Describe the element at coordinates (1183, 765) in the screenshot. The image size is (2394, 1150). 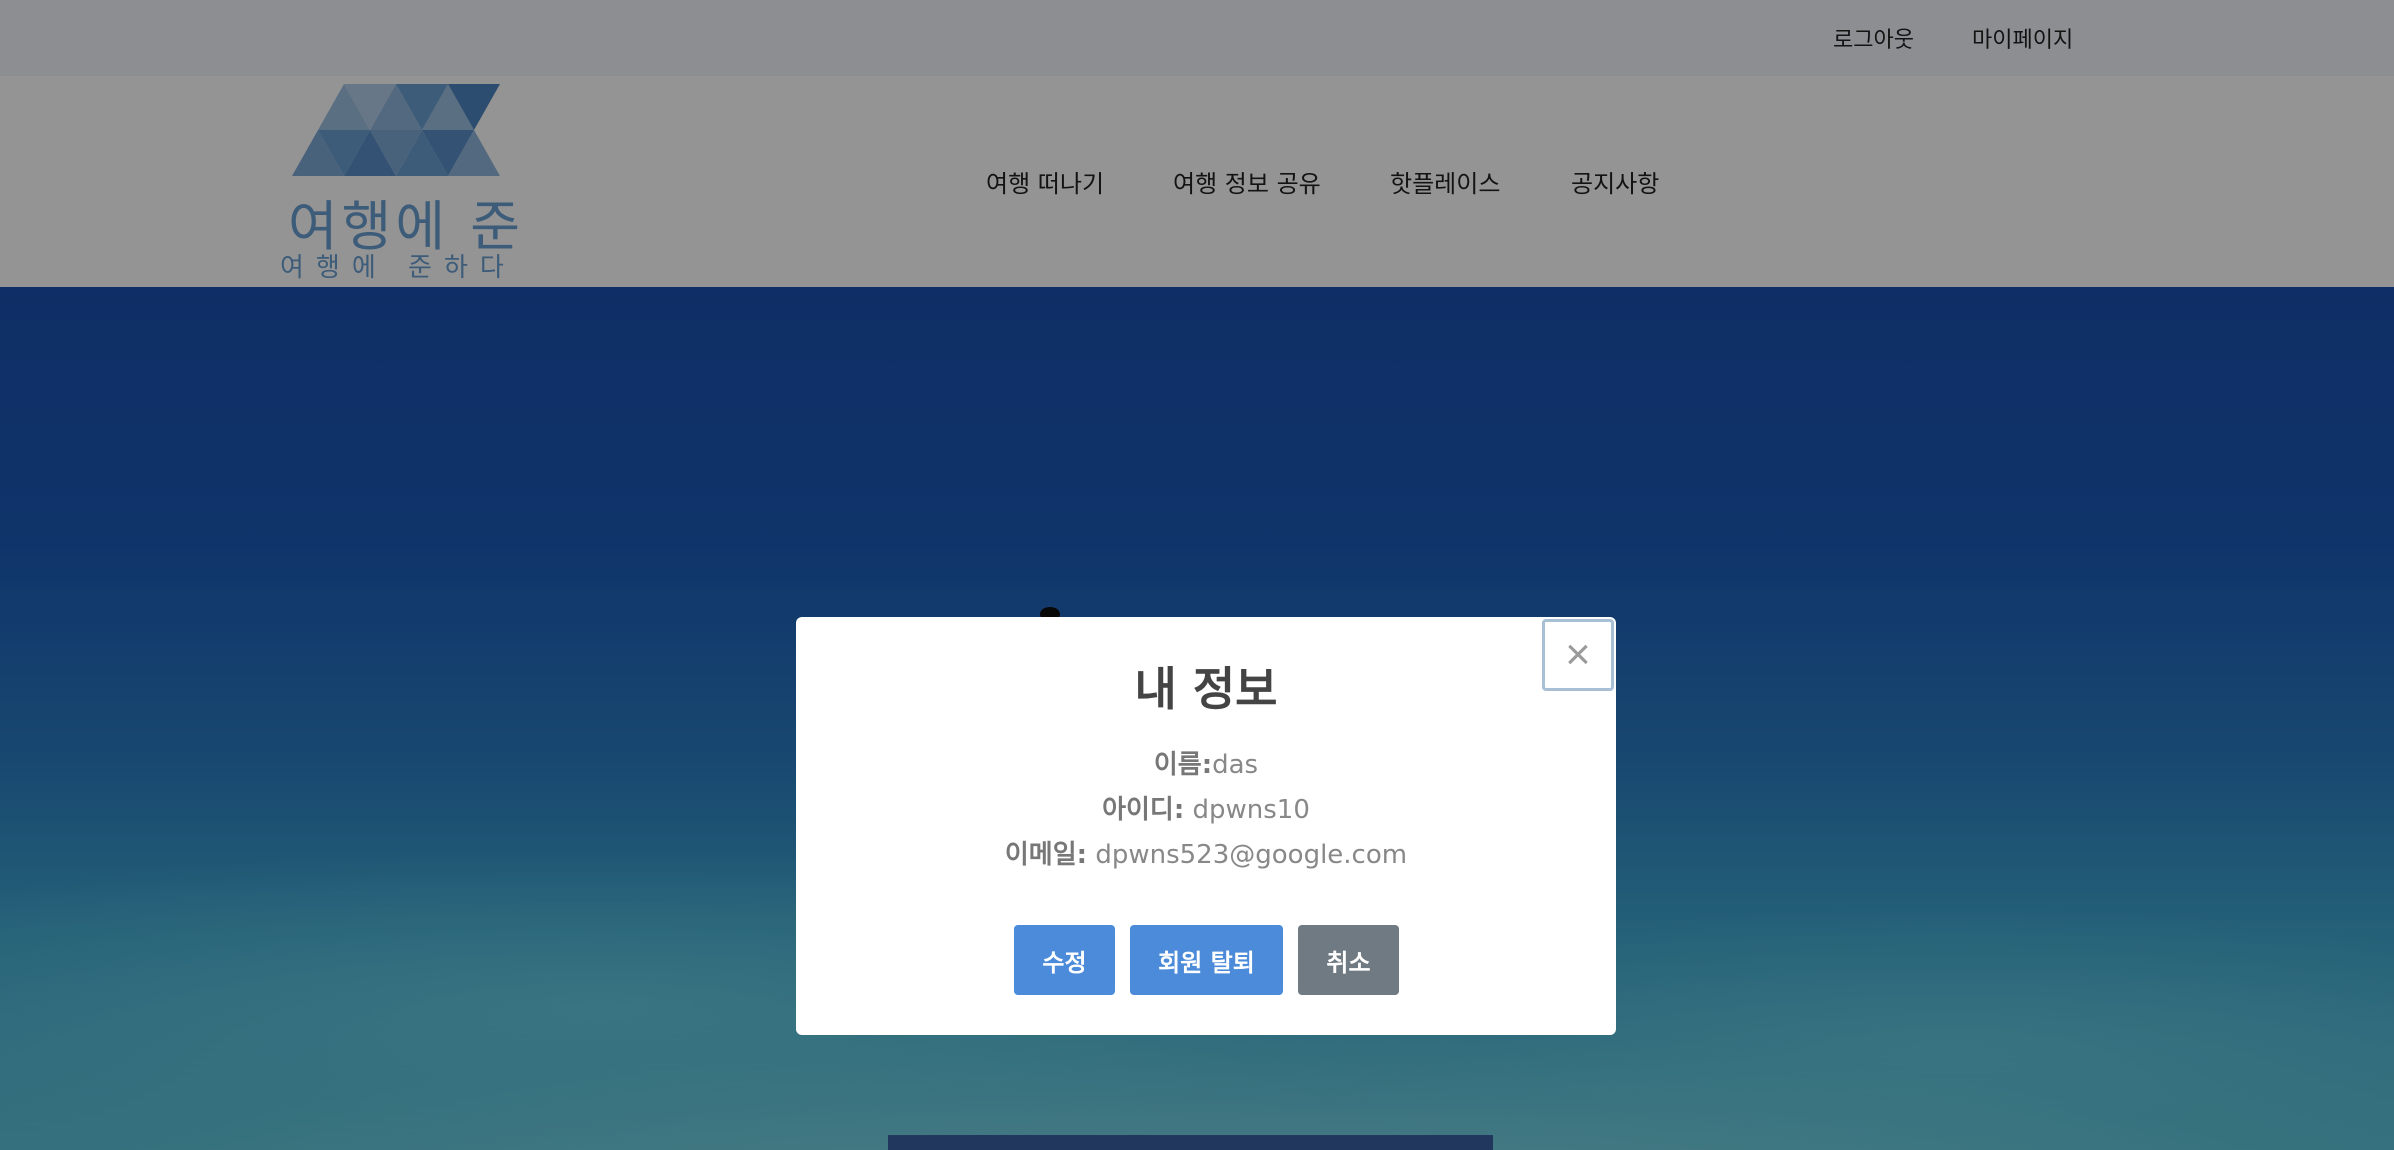
I see `name-label: 이름:` at that location.